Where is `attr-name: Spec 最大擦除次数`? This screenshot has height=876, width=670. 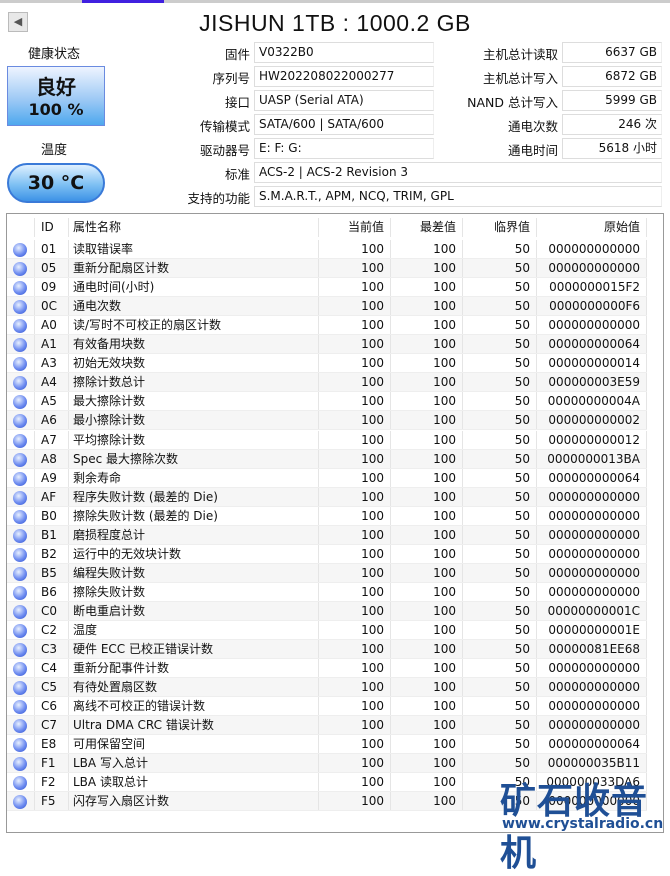 attr-name: Spec 最大擦除次数 is located at coordinates (194, 458).